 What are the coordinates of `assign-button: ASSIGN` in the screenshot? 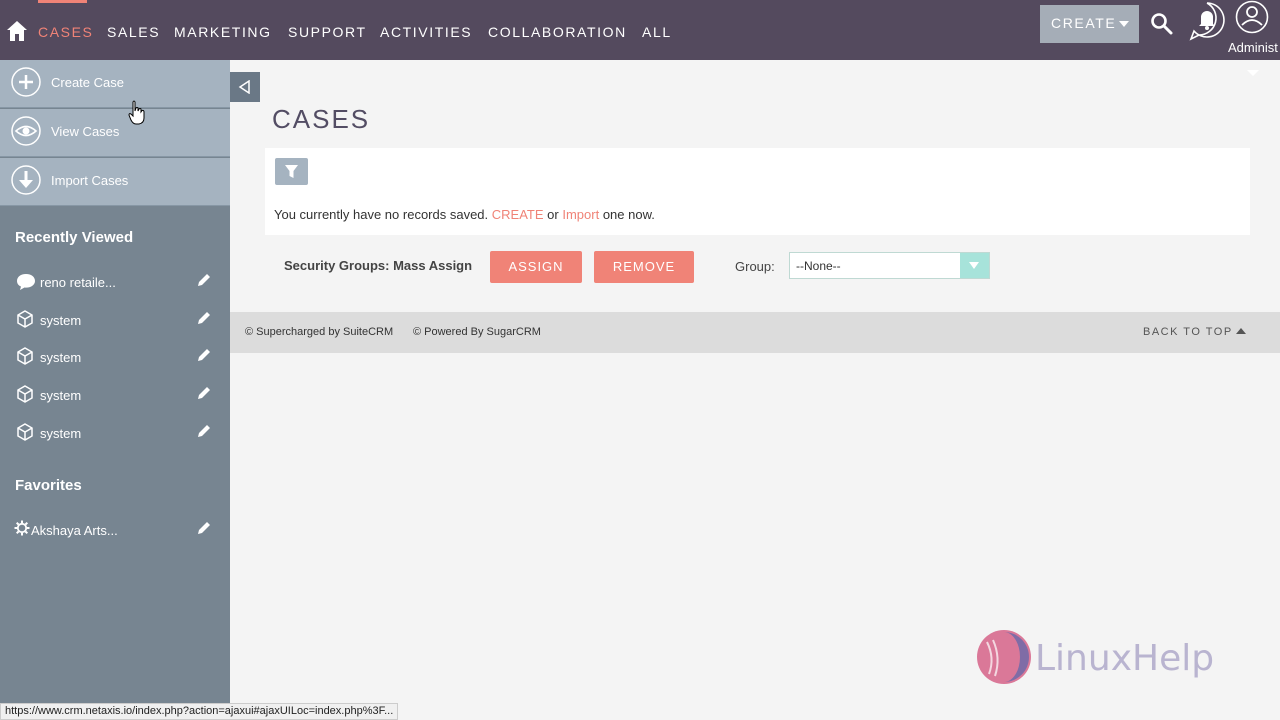 It's located at (536, 267).